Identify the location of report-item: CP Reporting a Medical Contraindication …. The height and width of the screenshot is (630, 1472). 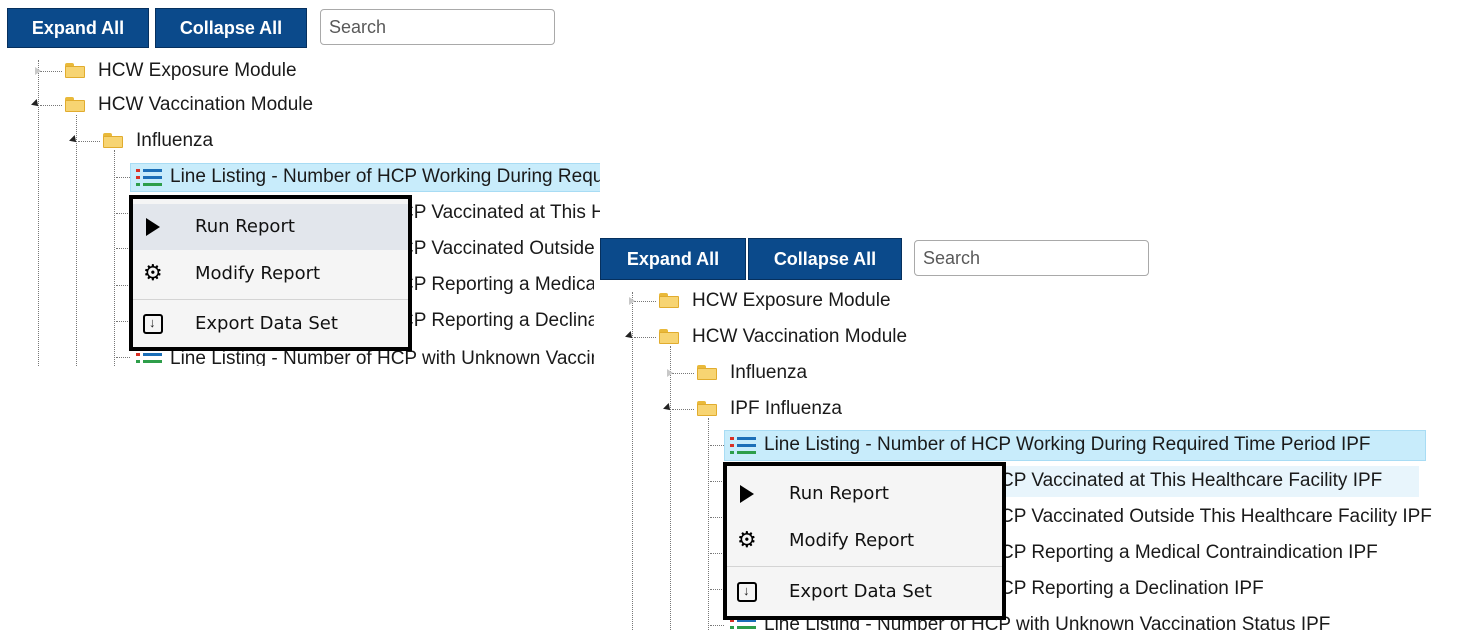
(1189, 553).